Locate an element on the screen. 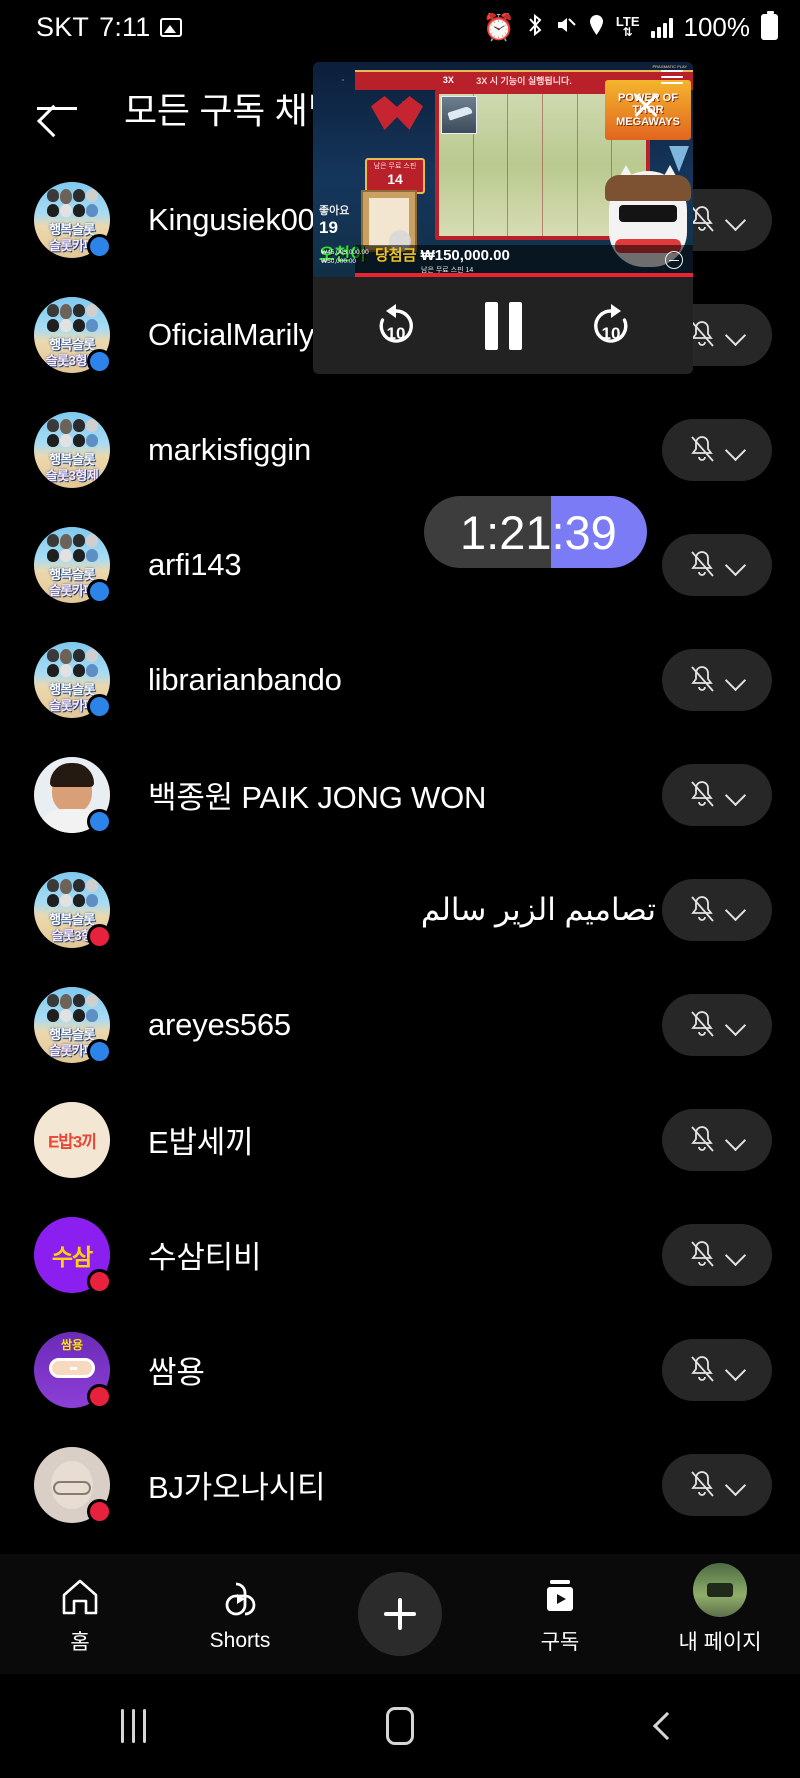  recents-button is located at coordinates (133, 1726).